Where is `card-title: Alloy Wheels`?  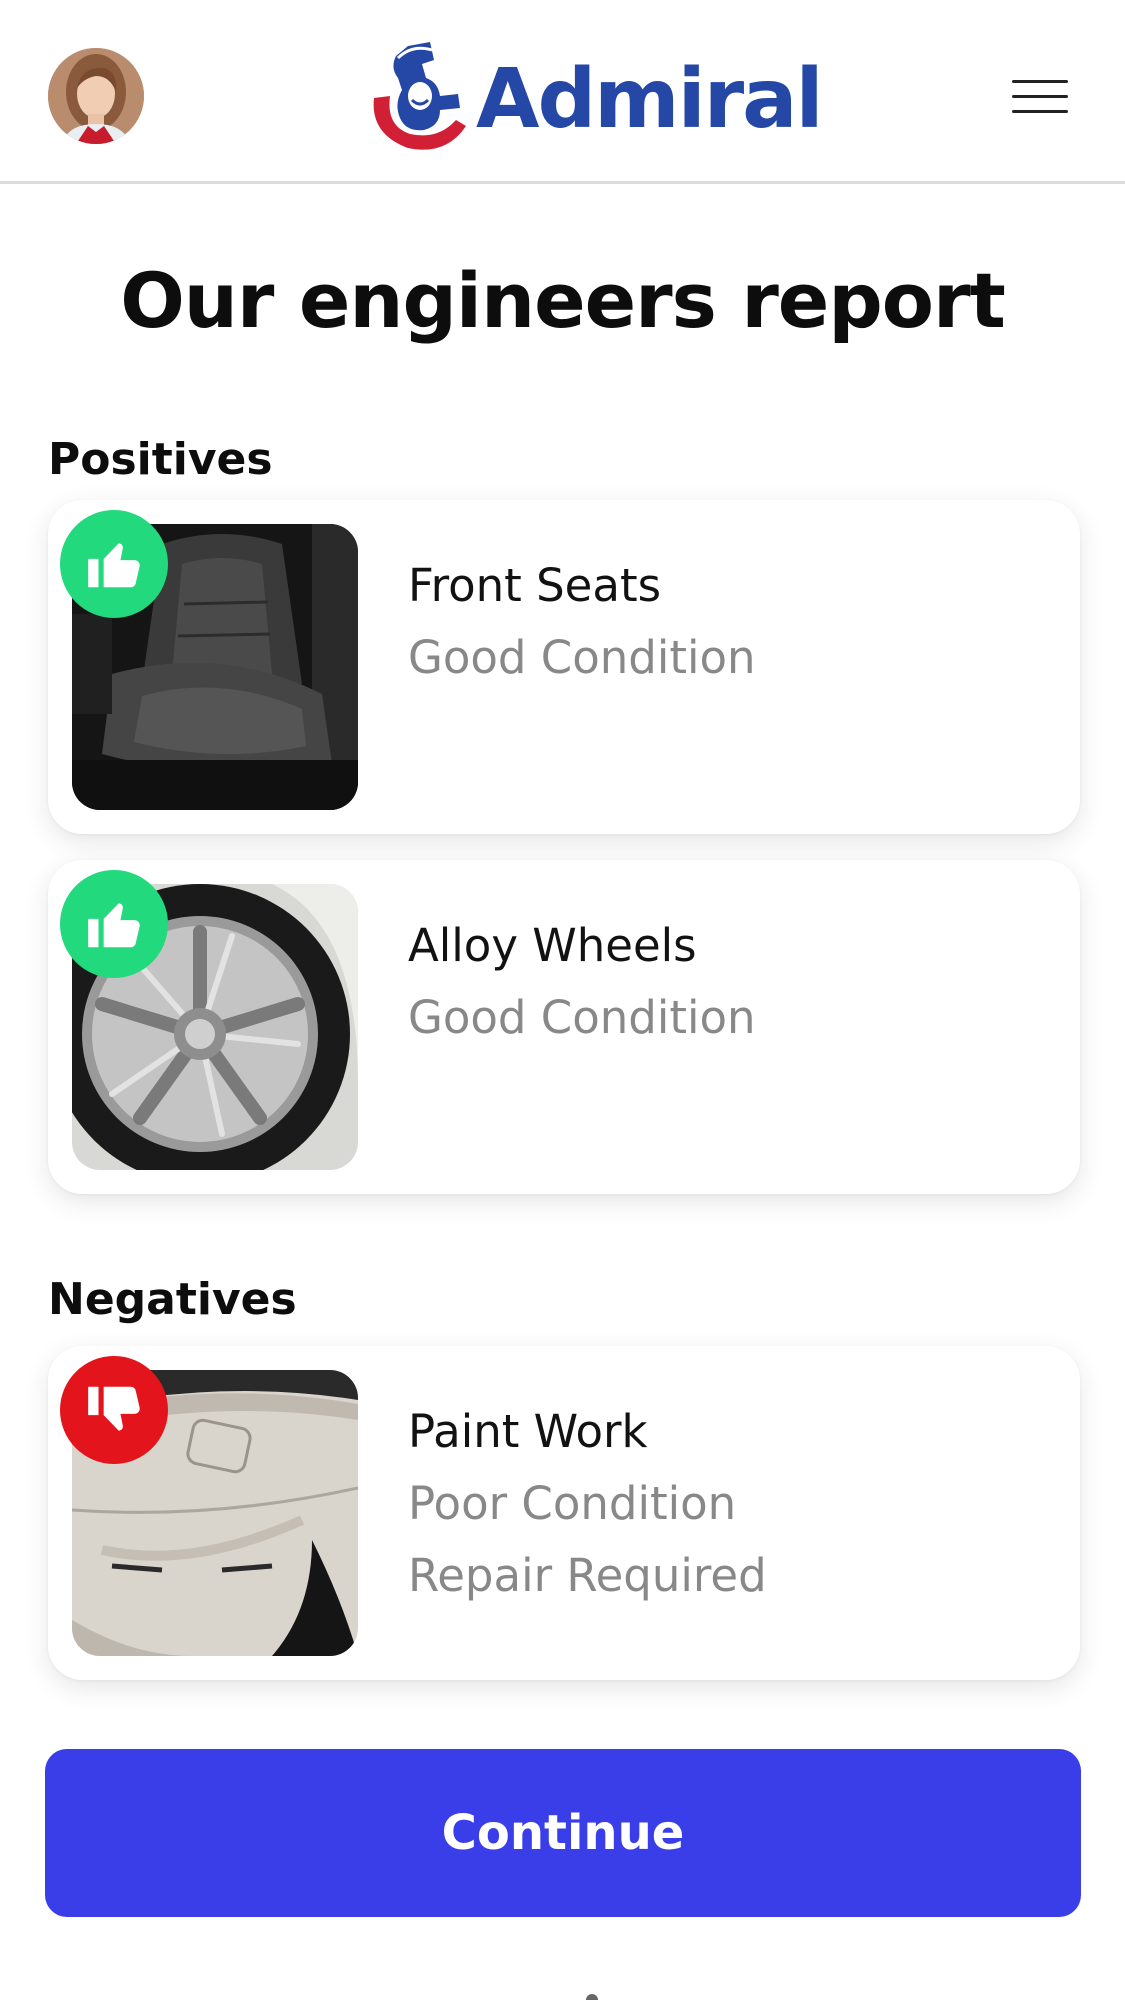
card-title: Alloy Wheels is located at coordinates (552, 945).